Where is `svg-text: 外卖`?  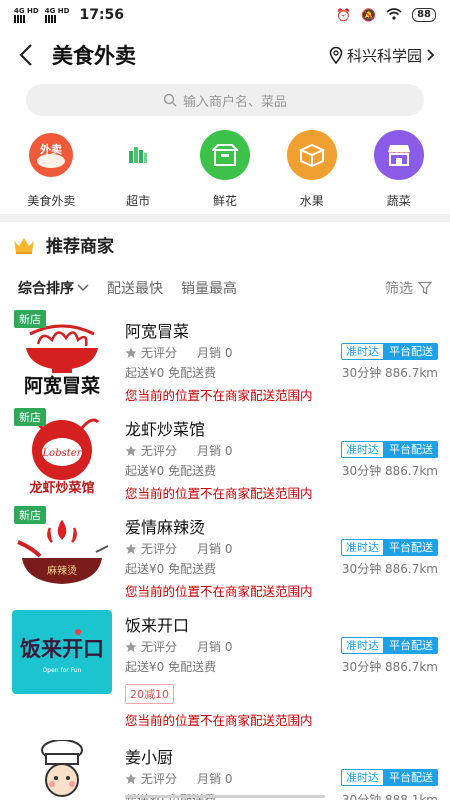
svg-text: 外卖 is located at coordinates (50, 149).